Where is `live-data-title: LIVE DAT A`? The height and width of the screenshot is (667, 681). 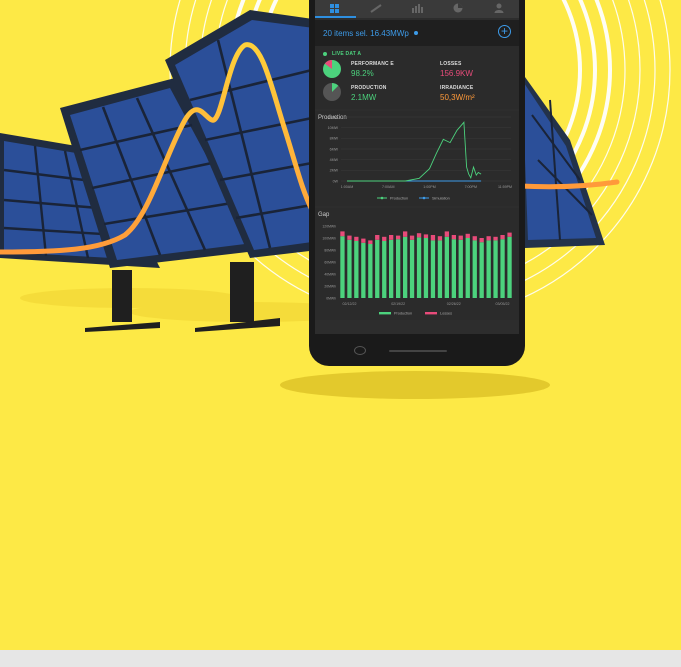 live-data-title: LIVE DAT A is located at coordinates (342, 54).